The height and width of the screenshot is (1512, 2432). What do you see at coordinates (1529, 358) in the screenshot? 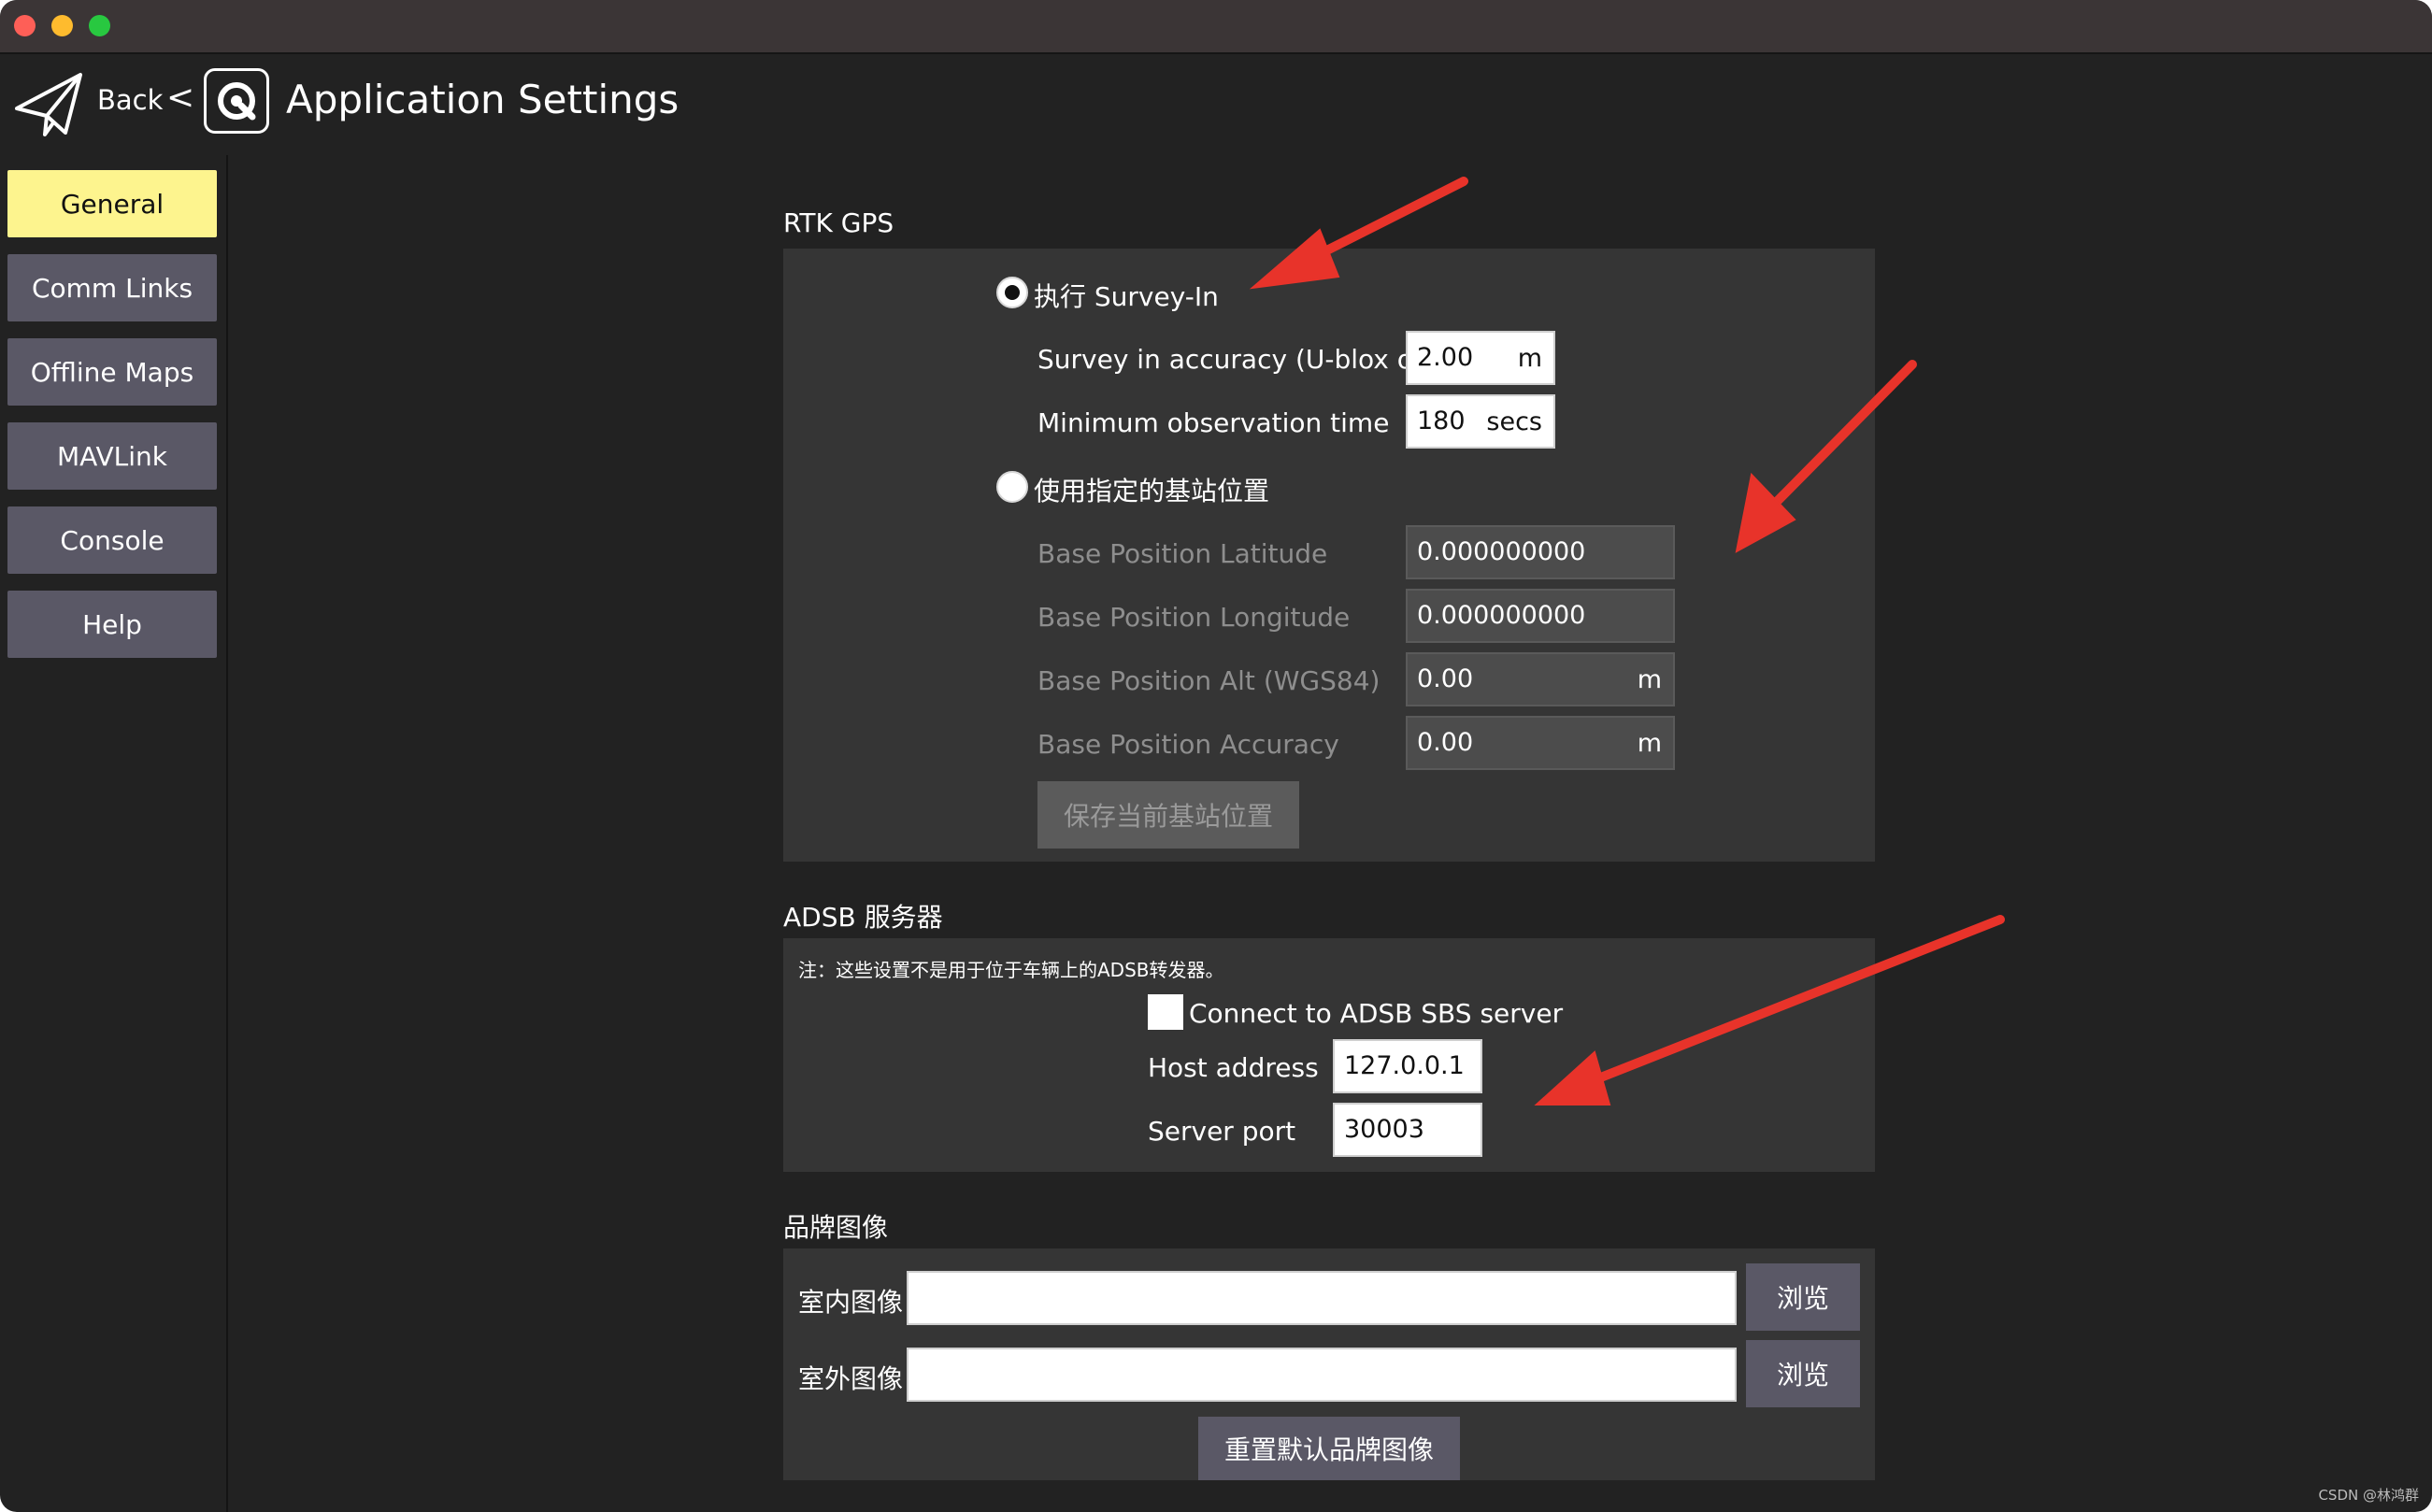
I see `survey-accuracy-unit: m` at bounding box center [1529, 358].